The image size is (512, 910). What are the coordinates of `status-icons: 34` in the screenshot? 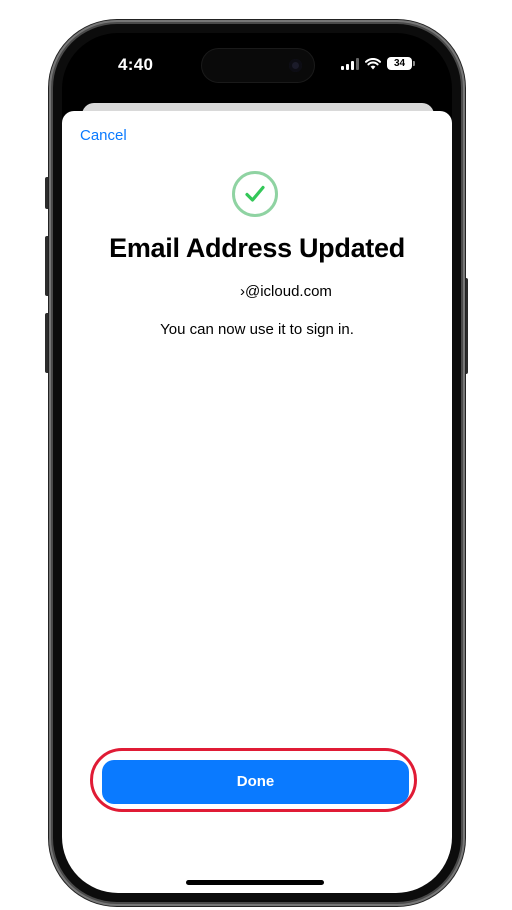 It's located at (378, 63).